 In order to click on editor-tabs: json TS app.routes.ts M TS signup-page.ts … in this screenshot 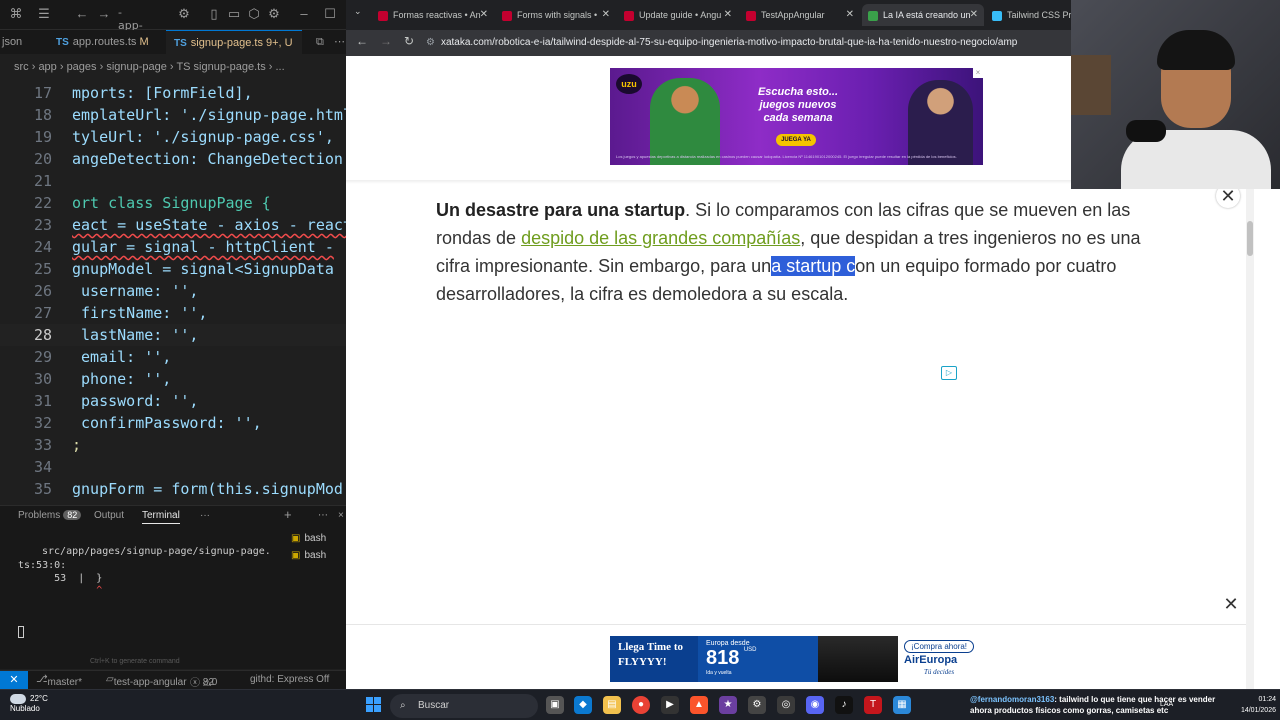, I will do `click(173, 42)`.